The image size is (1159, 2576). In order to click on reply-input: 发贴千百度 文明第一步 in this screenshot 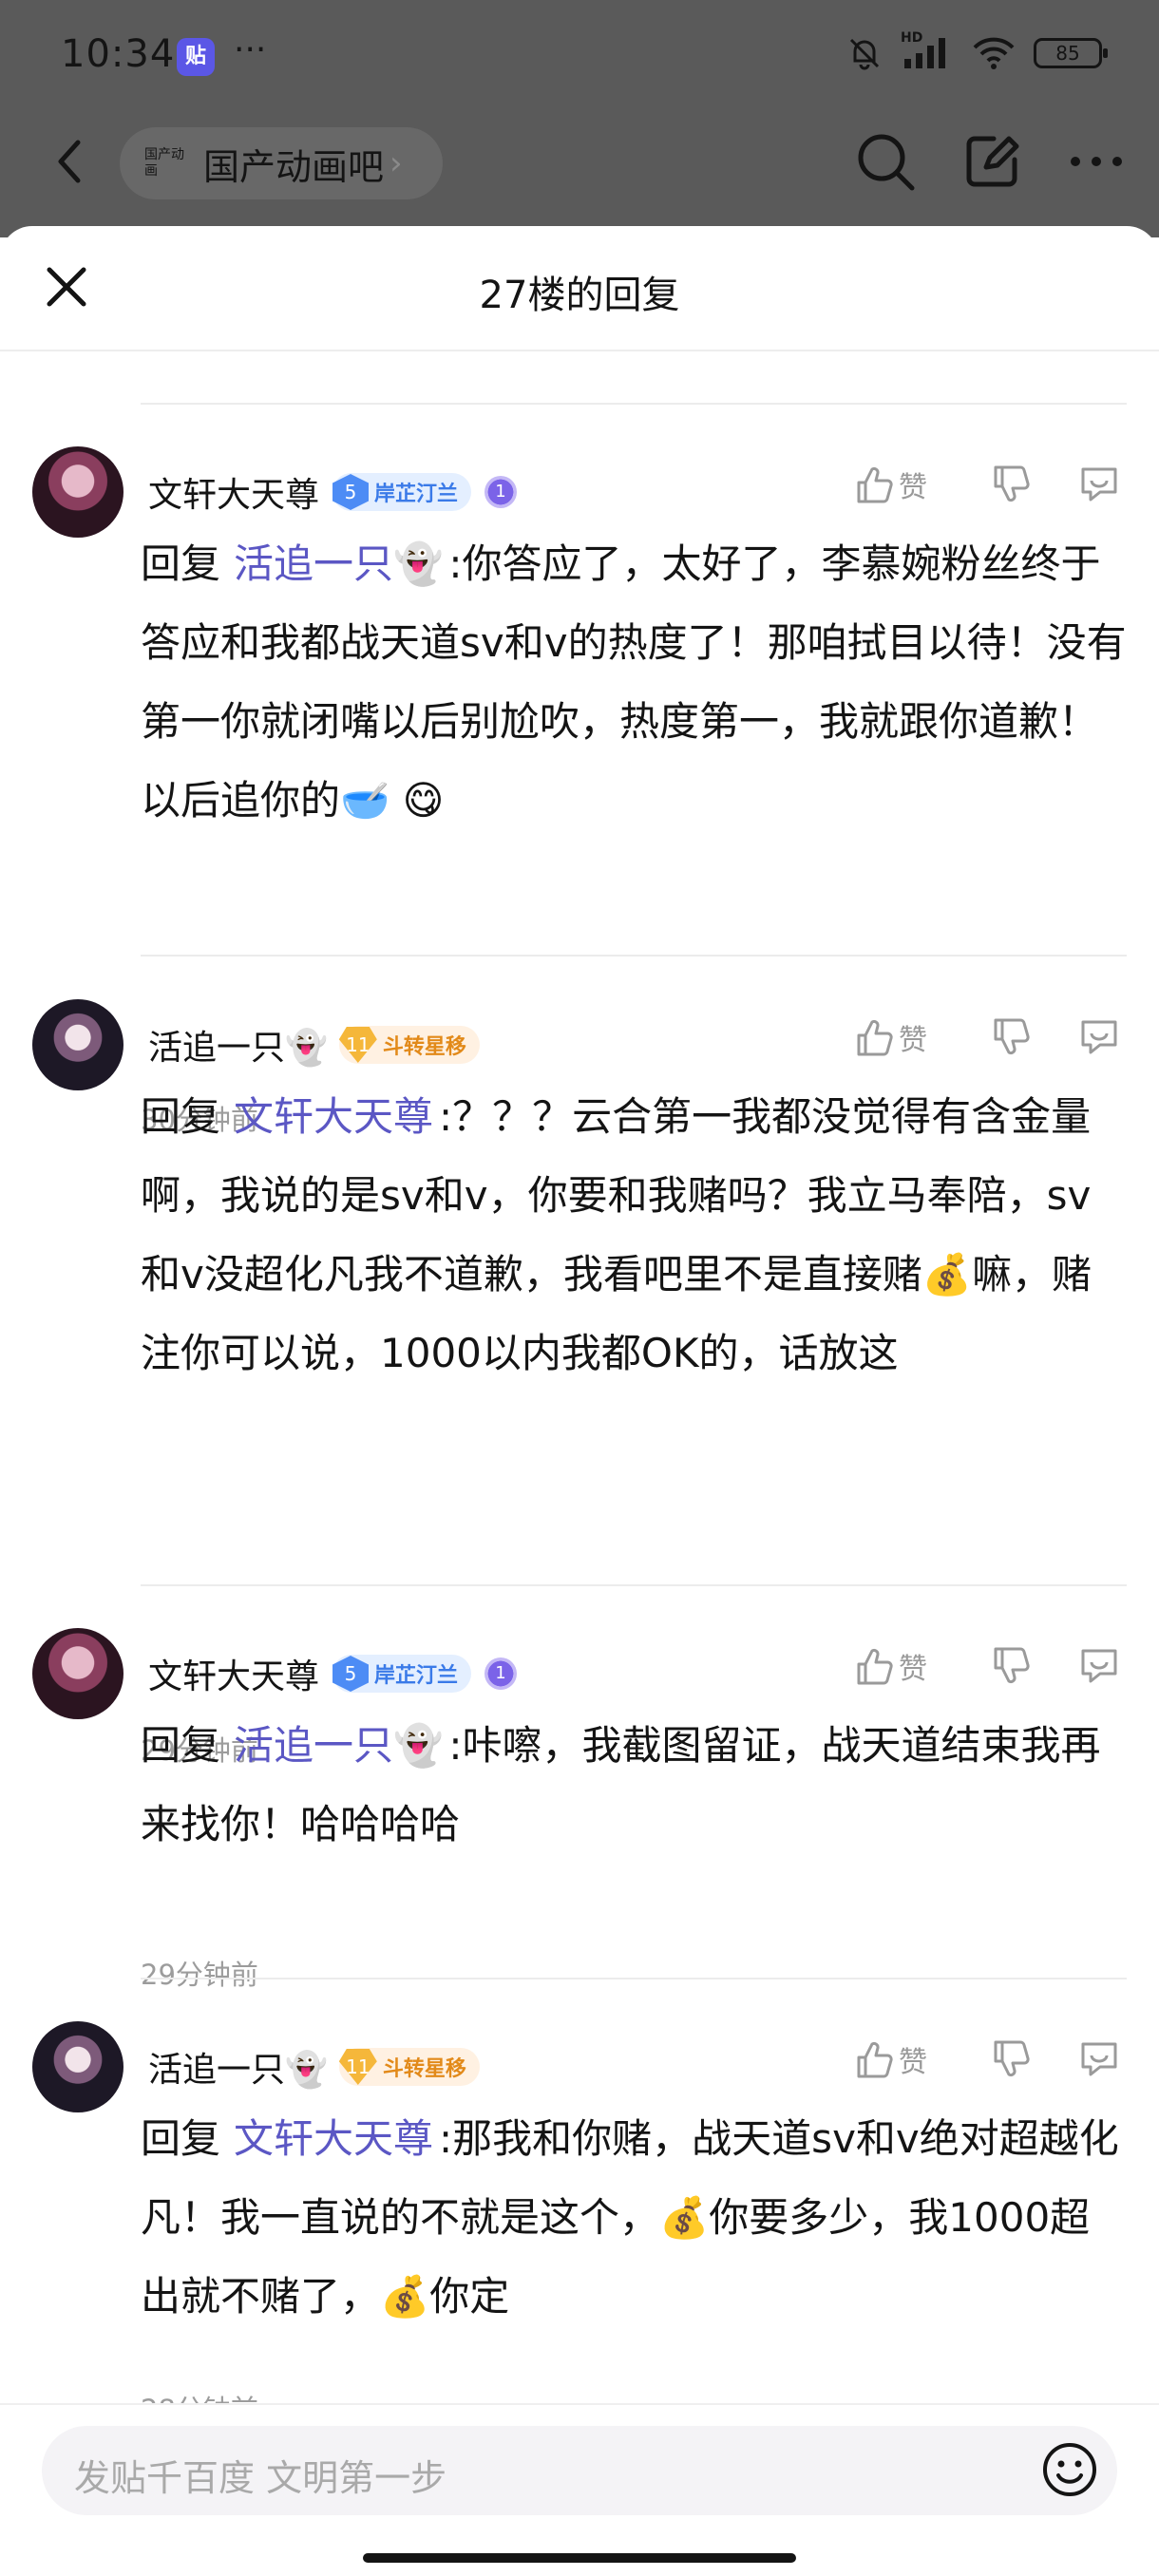, I will do `click(579, 2470)`.